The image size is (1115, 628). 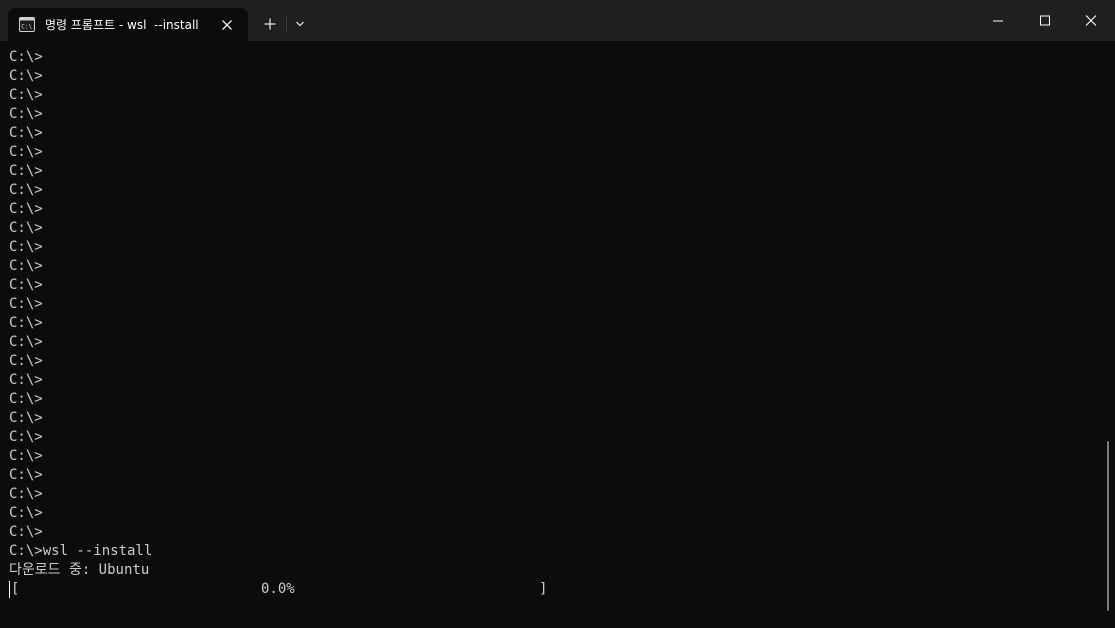 I want to click on close-window-icon, so click(x=1091, y=20).